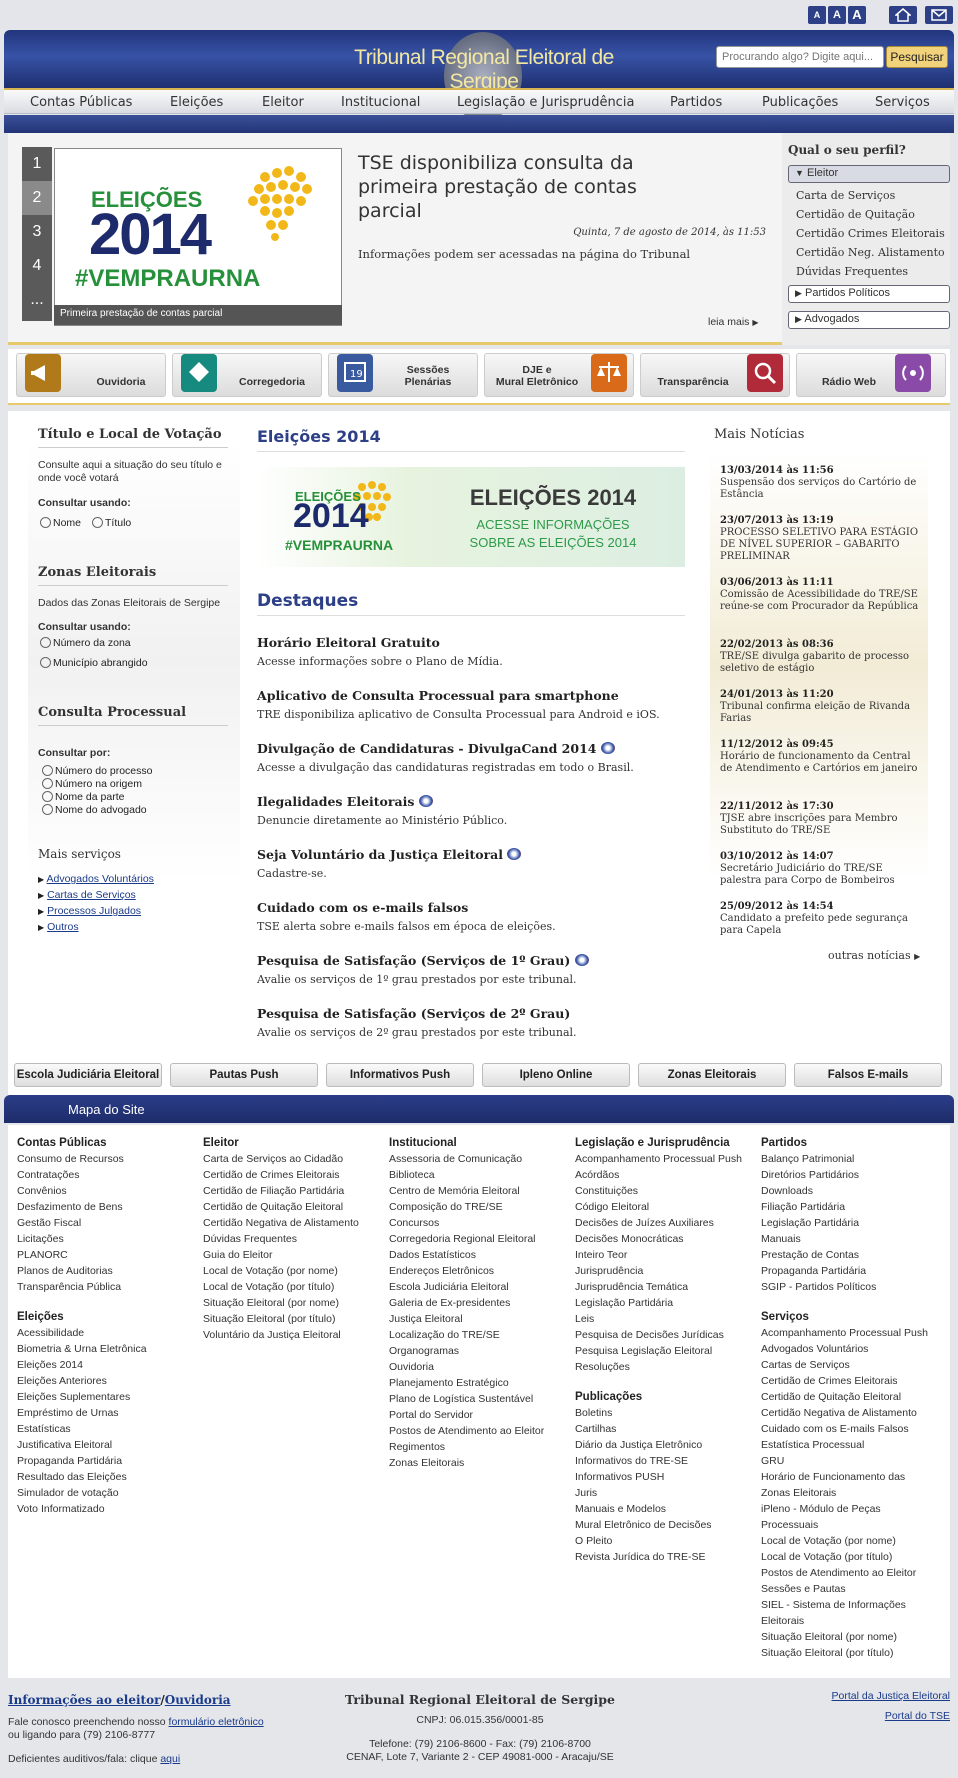 Image resolution: width=958 pixels, height=1778 pixels. I want to click on sitemap-link: Licitações, so click(107, 1241).